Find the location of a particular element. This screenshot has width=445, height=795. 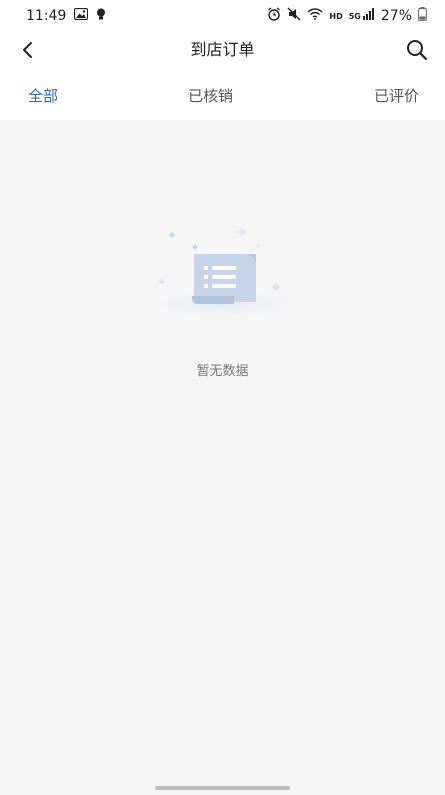

signal-icon is located at coordinates (368, 16).